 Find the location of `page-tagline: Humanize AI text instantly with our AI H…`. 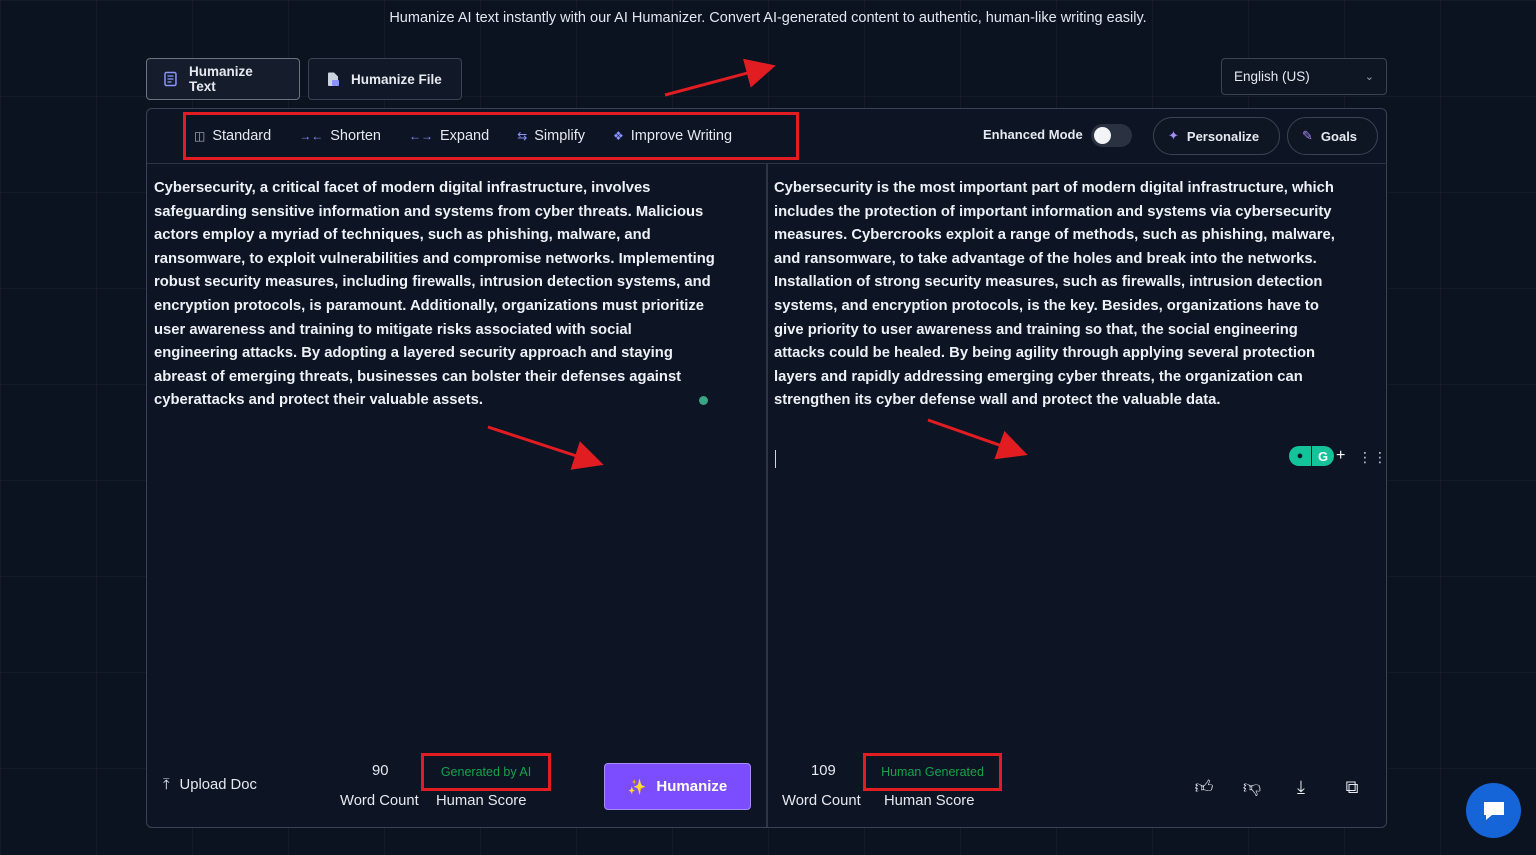

page-tagline: Humanize AI text instantly with our AI H… is located at coordinates (768, 18).